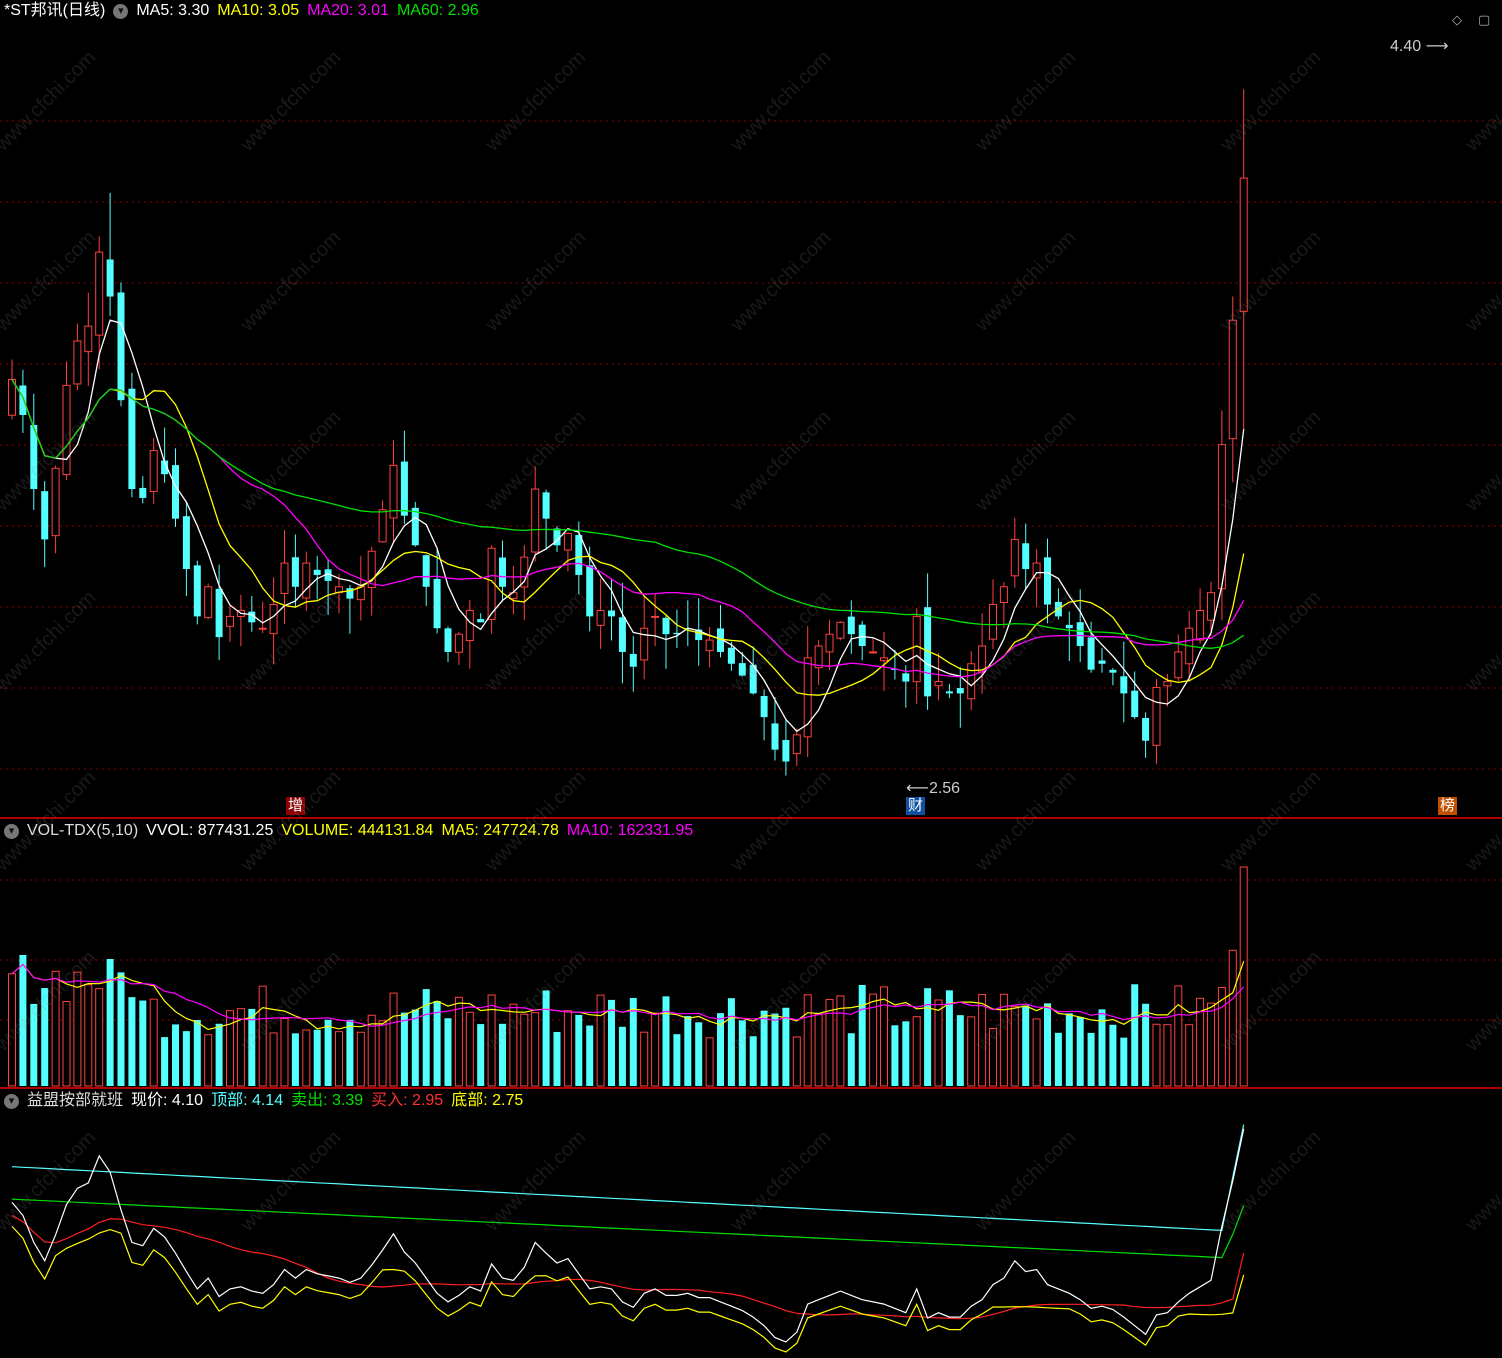  Describe the element at coordinates (1484, 20) in the screenshot. I see `square-icon: ▢` at that location.